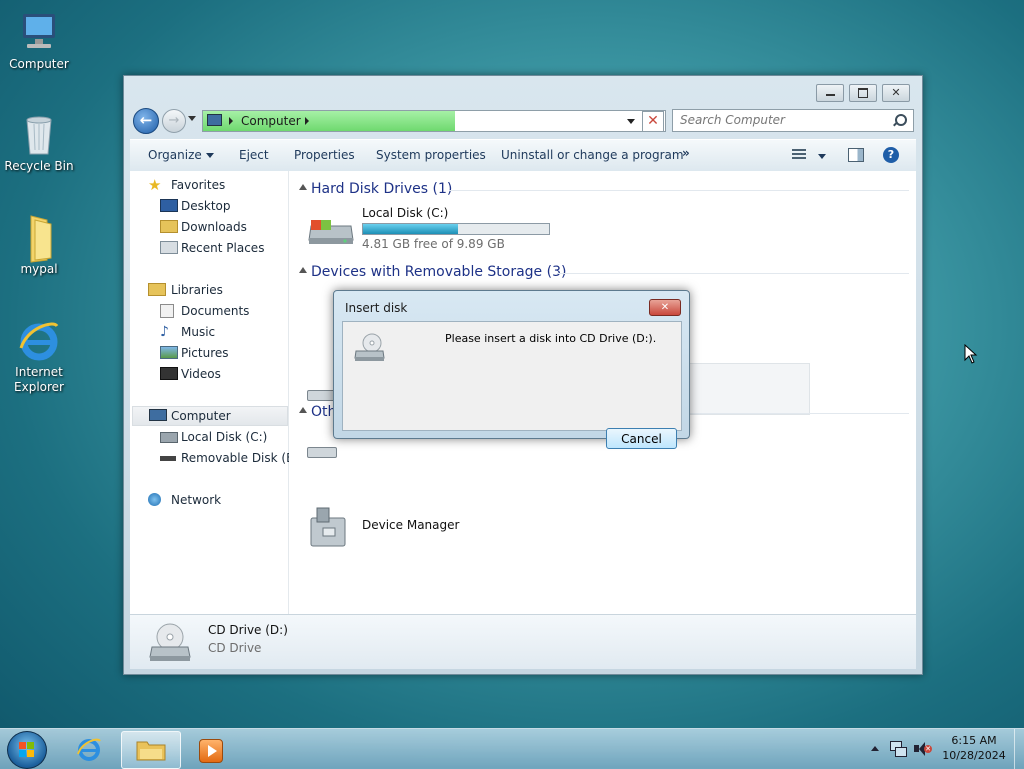 This screenshot has height=769, width=1024. I want to click on nav-label: Local Disk (C:), so click(224, 437).